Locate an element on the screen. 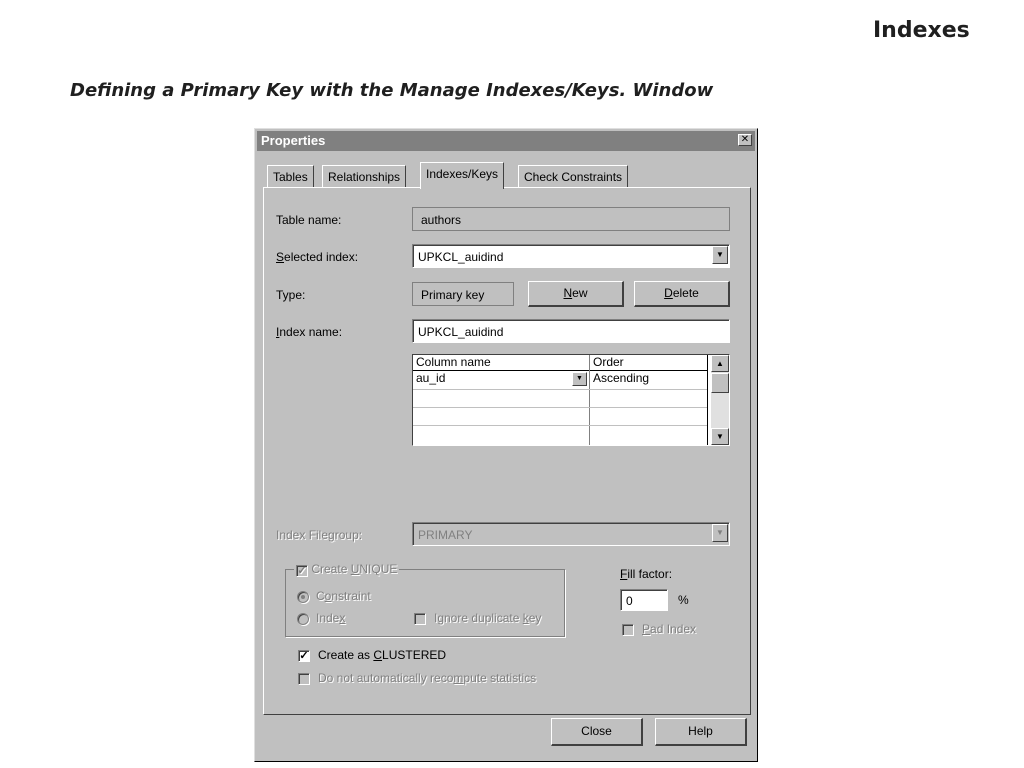 The height and width of the screenshot is (768, 1024). index-columns-grid: Column name Order au_id ▼ Ascending ▲ ▼ is located at coordinates (571, 400).